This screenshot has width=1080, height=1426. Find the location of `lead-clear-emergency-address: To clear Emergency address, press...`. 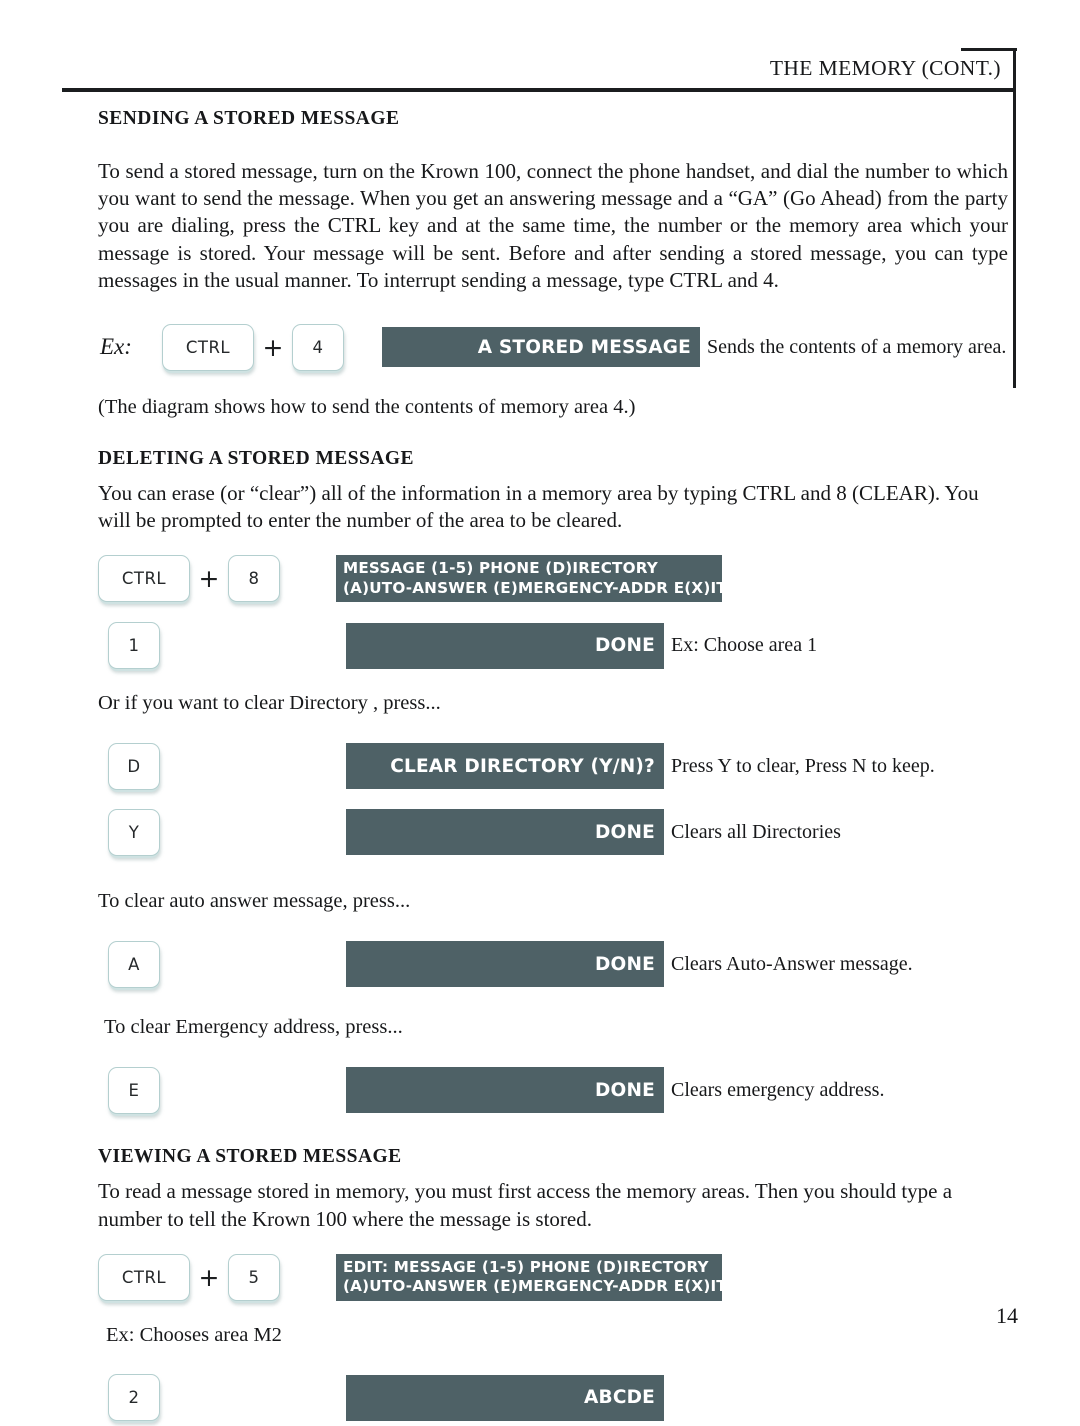

lead-clear-emergency-address: To clear Emergency address, press... is located at coordinates (253, 1027).